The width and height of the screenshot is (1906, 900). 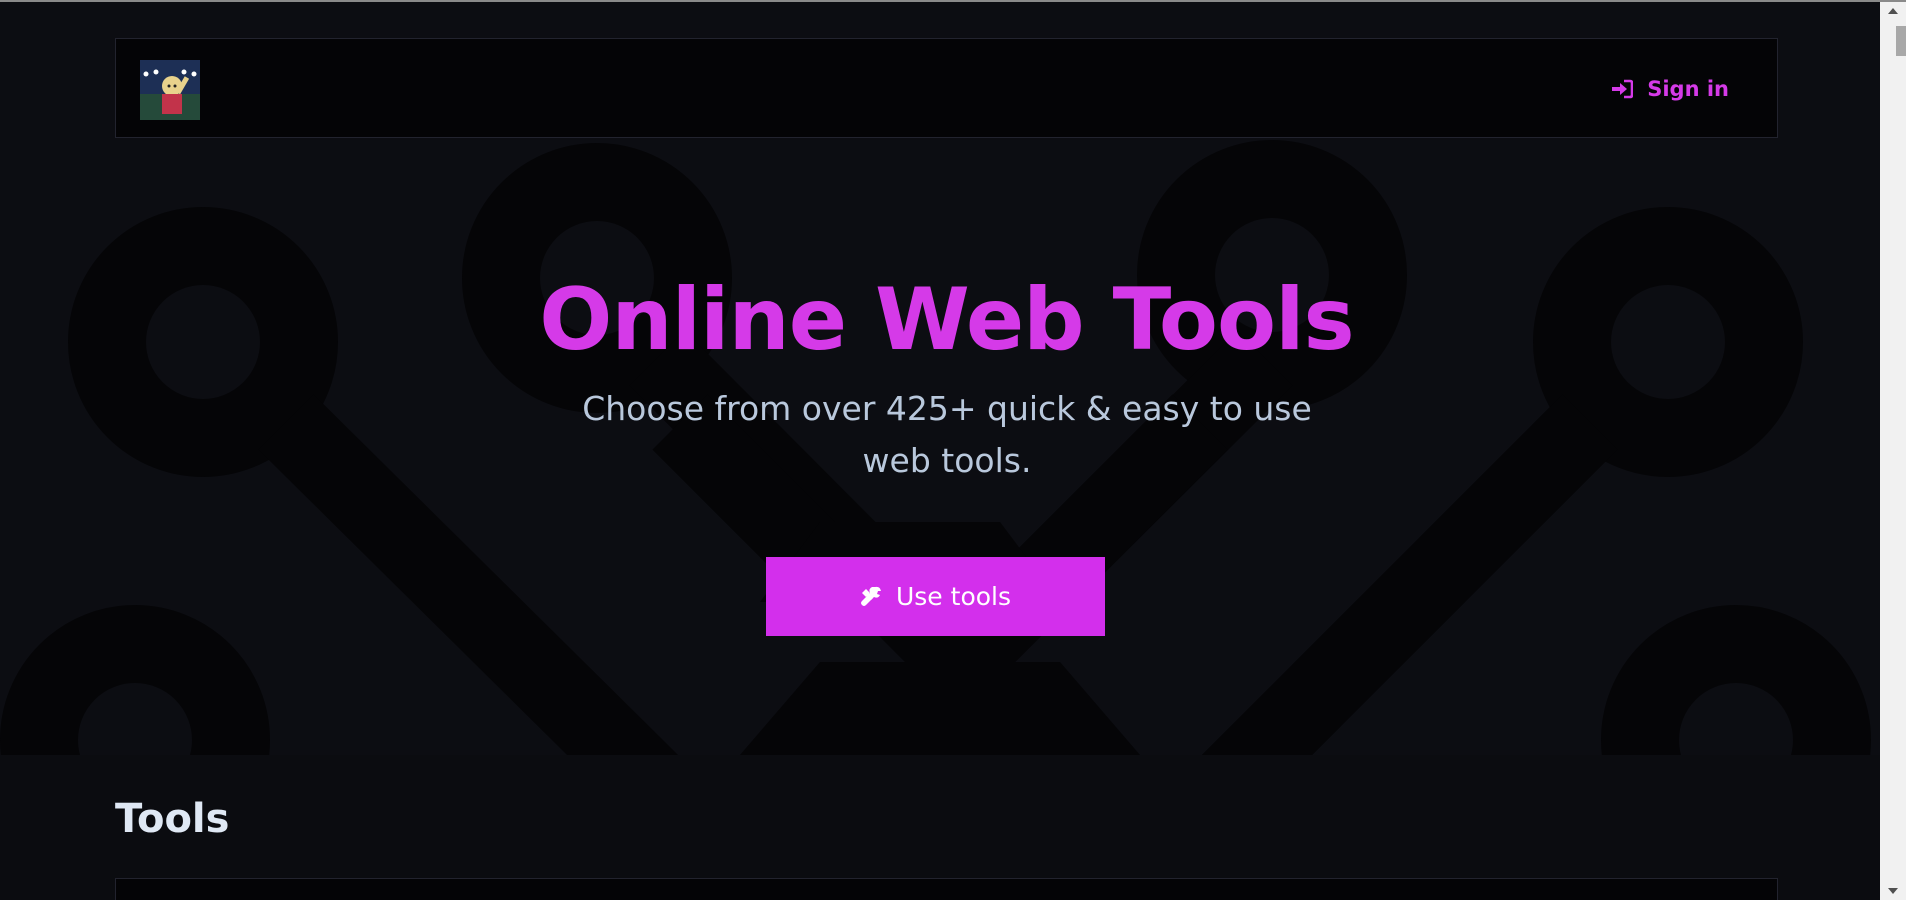 What do you see at coordinates (172, 819) in the screenshot?
I see `tools-section-title: Tools` at bounding box center [172, 819].